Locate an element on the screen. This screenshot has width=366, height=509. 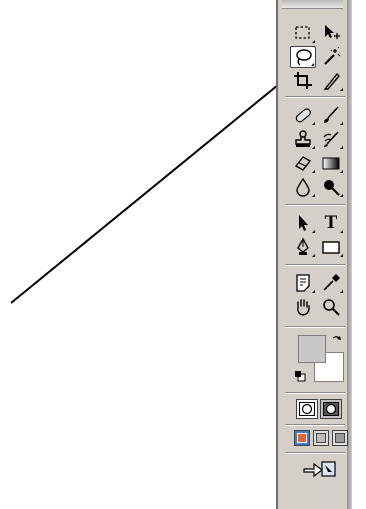
lasso-tool is located at coordinates (303, 57).